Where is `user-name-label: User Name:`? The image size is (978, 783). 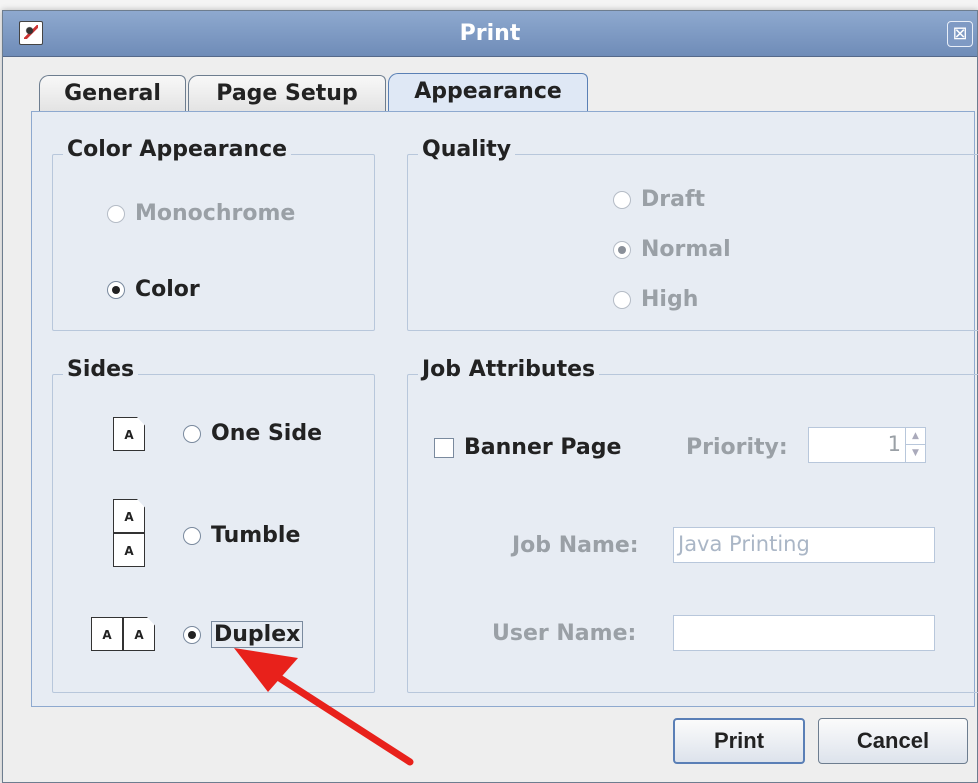
user-name-label: User Name: is located at coordinates (564, 633).